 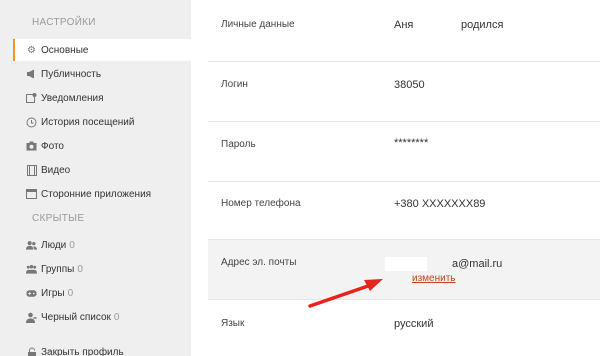 I want to click on camera-icon, so click(x=31, y=146).